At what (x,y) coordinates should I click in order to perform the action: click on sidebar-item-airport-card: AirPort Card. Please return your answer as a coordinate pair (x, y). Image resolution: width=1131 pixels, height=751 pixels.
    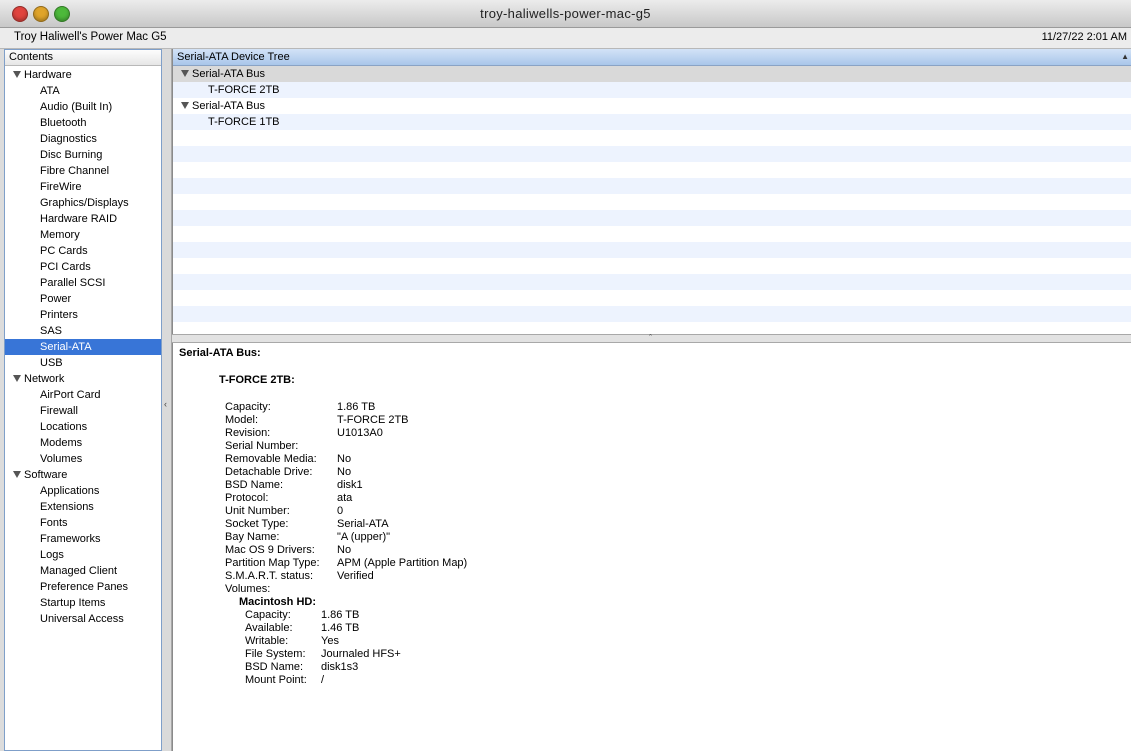
    Looking at the image, I should click on (83, 395).